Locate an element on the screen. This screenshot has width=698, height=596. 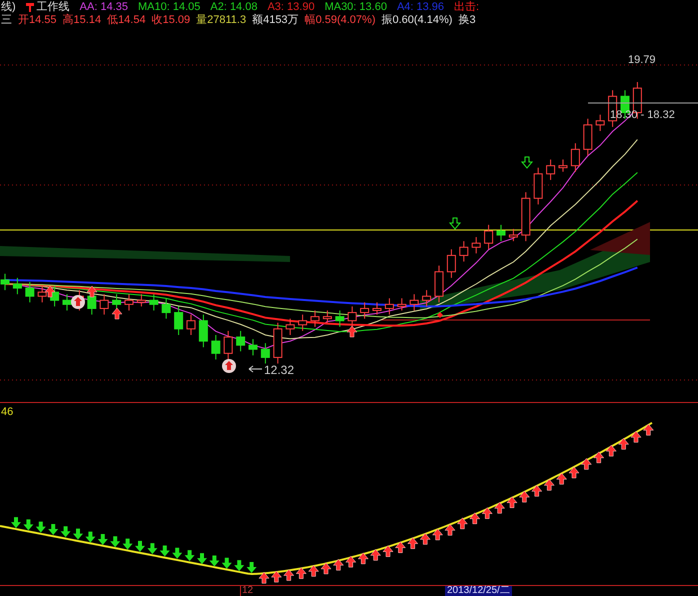
quote-field: 额4153万 is located at coordinates (275, 20).